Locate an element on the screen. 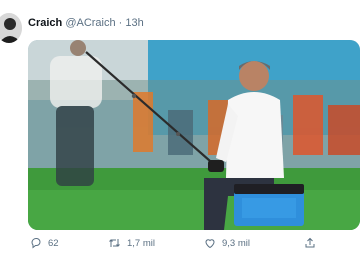  reply-count: 62 is located at coordinates (53, 243).